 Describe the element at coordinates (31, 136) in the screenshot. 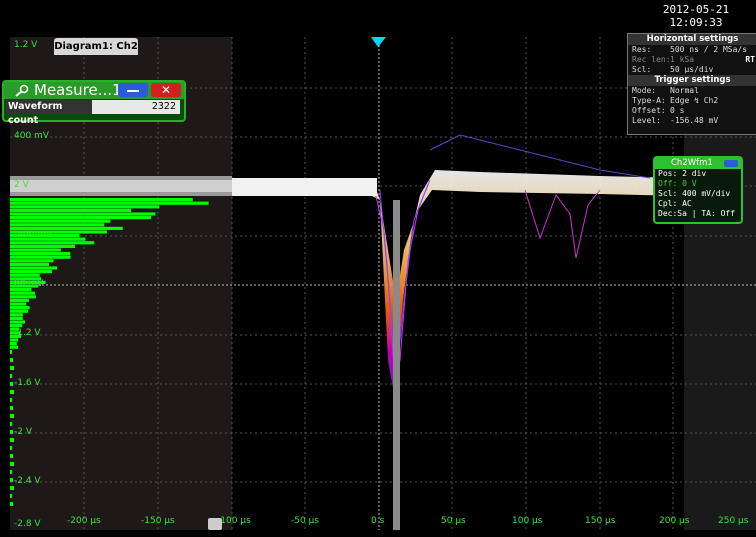

I see `y-label: 400 mV` at that location.